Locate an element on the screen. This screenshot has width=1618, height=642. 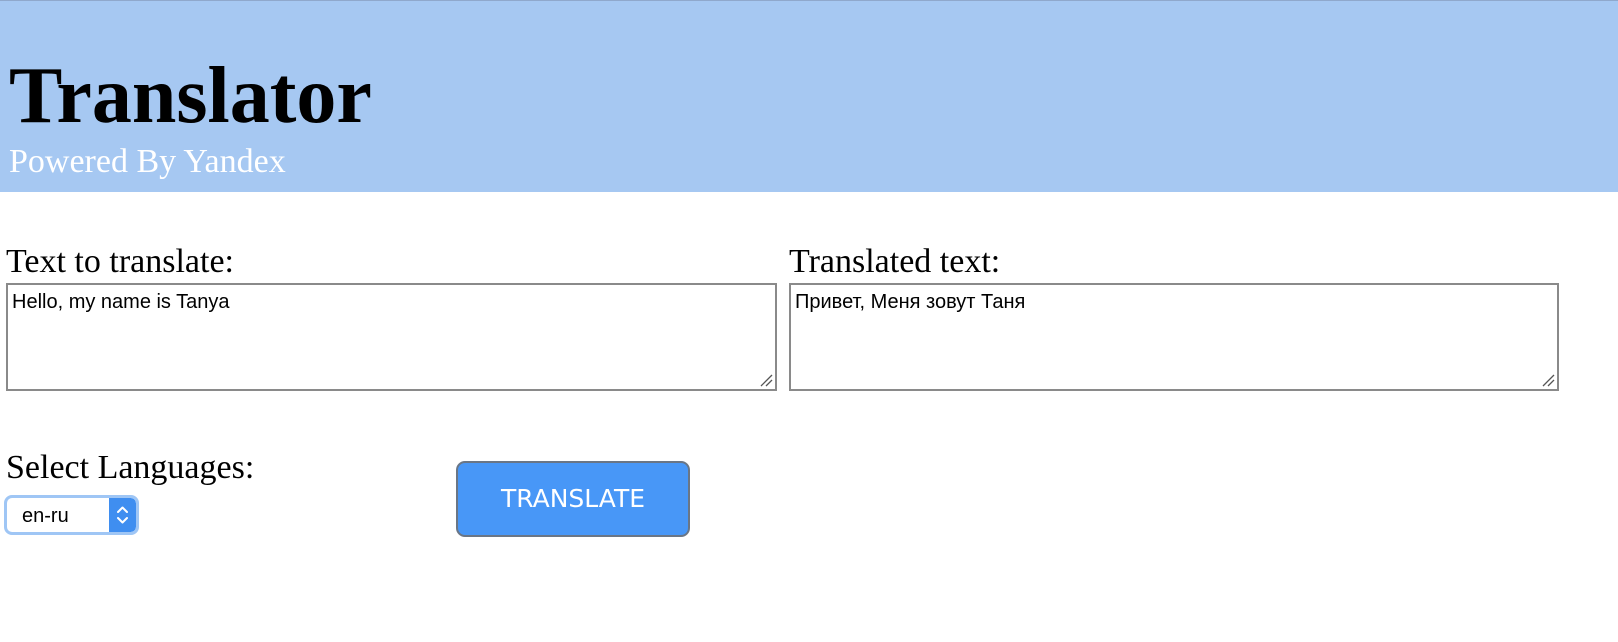
translated-text-label: Translated text: is located at coordinates (895, 261).